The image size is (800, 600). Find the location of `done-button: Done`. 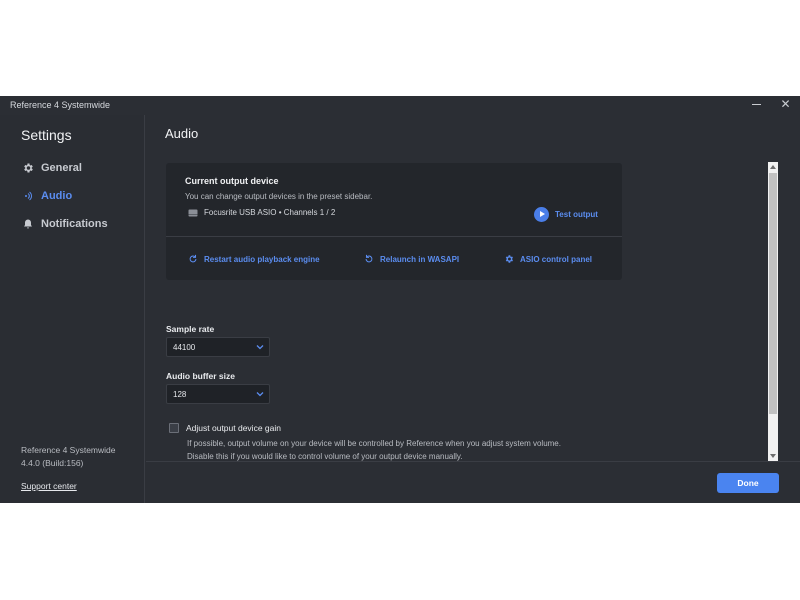

done-button: Done is located at coordinates (748, 483).